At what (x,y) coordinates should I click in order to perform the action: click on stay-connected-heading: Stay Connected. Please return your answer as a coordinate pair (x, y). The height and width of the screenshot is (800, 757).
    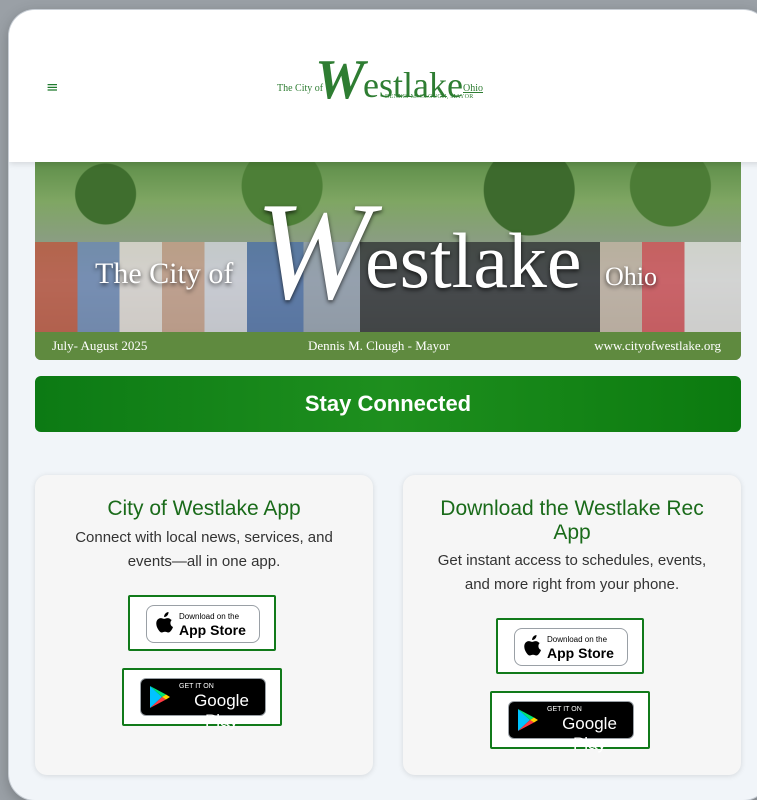
    Looking at the image, I should click on (388, 404).